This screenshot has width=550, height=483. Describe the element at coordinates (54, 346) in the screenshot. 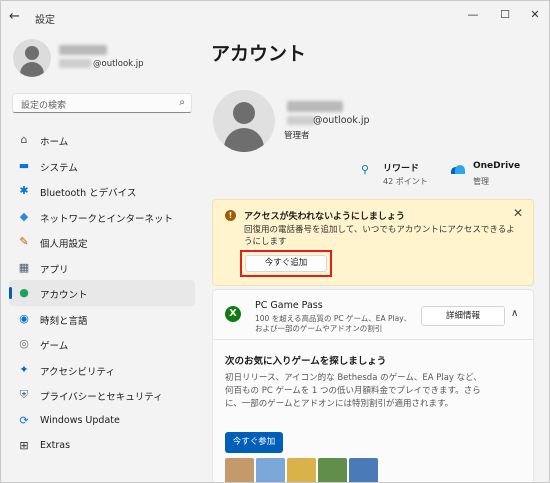

I see `sidebar-item-label: ゲーム` at that location.